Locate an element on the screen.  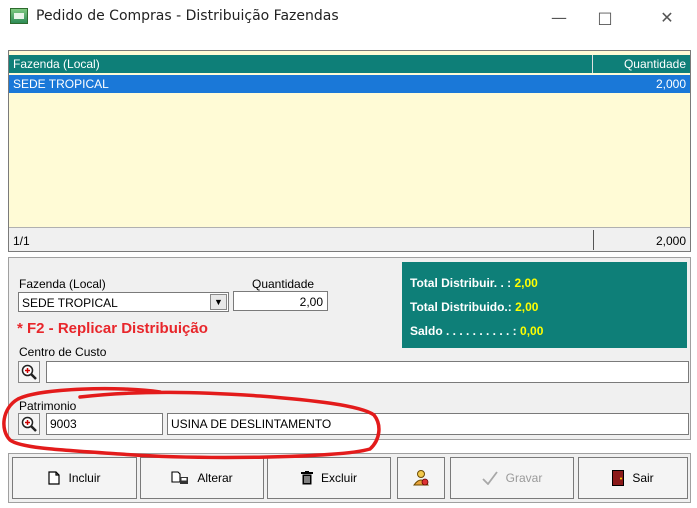
total-distribuir-value: 2,00 is located at coordinates (526, 283).